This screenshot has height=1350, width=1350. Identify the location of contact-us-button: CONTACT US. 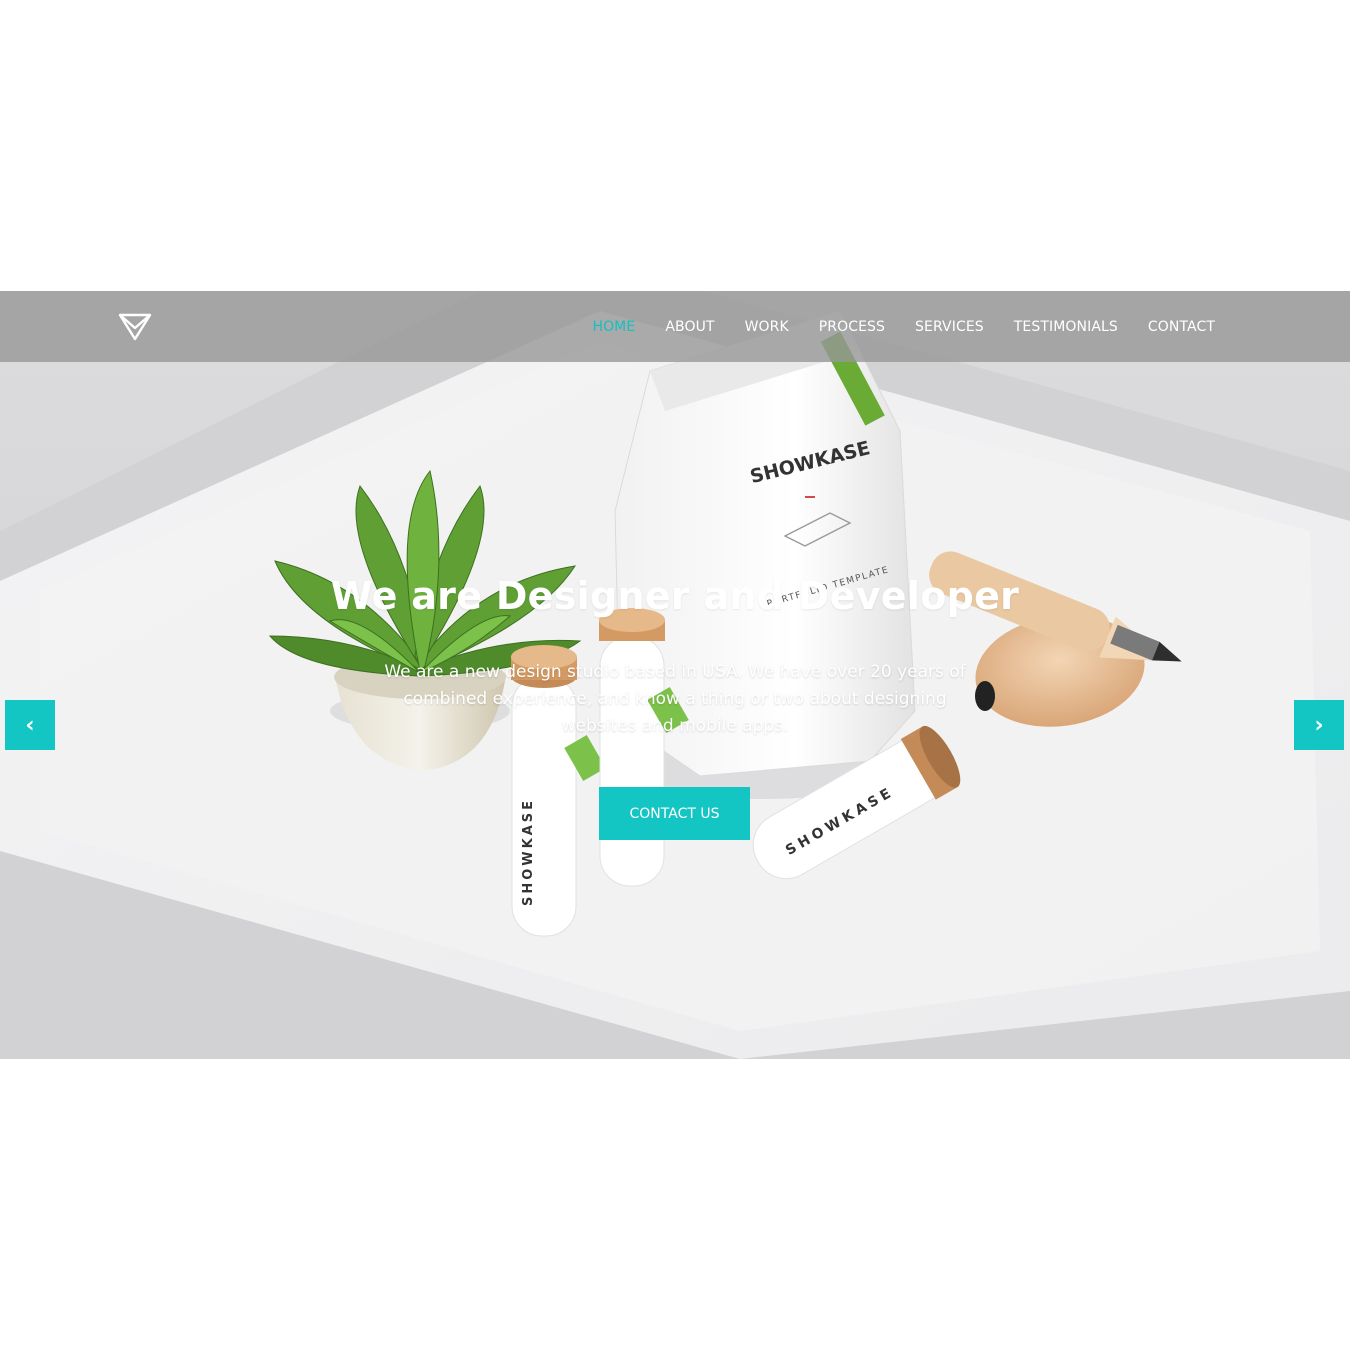
(674, 813).